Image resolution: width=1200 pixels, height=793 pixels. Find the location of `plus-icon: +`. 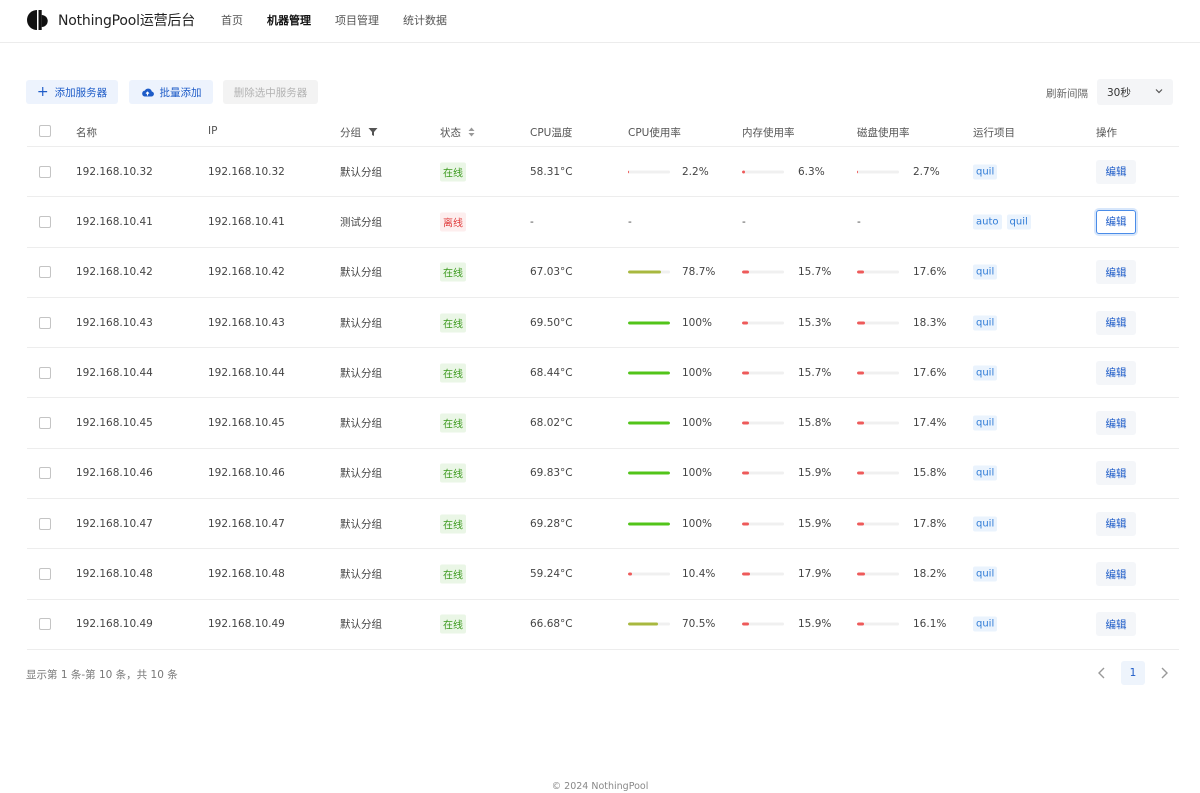

plus-icon: + is located at coordinates (42, 92).